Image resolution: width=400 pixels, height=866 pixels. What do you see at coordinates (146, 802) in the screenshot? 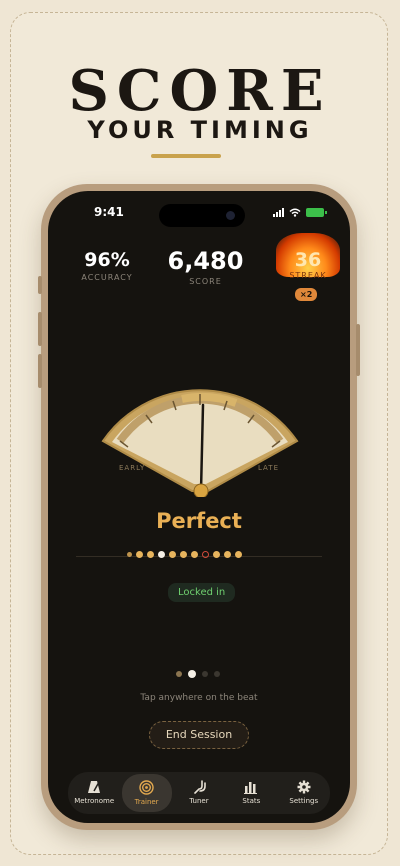
I see `tab-label: Trainer` at bounding box center [146, 802].